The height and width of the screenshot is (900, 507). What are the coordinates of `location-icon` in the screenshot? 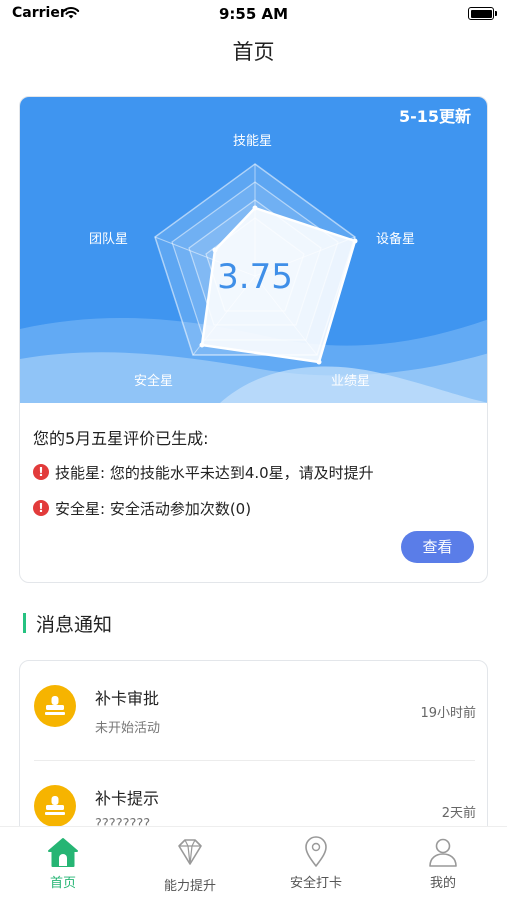 It's located at (316, 854).